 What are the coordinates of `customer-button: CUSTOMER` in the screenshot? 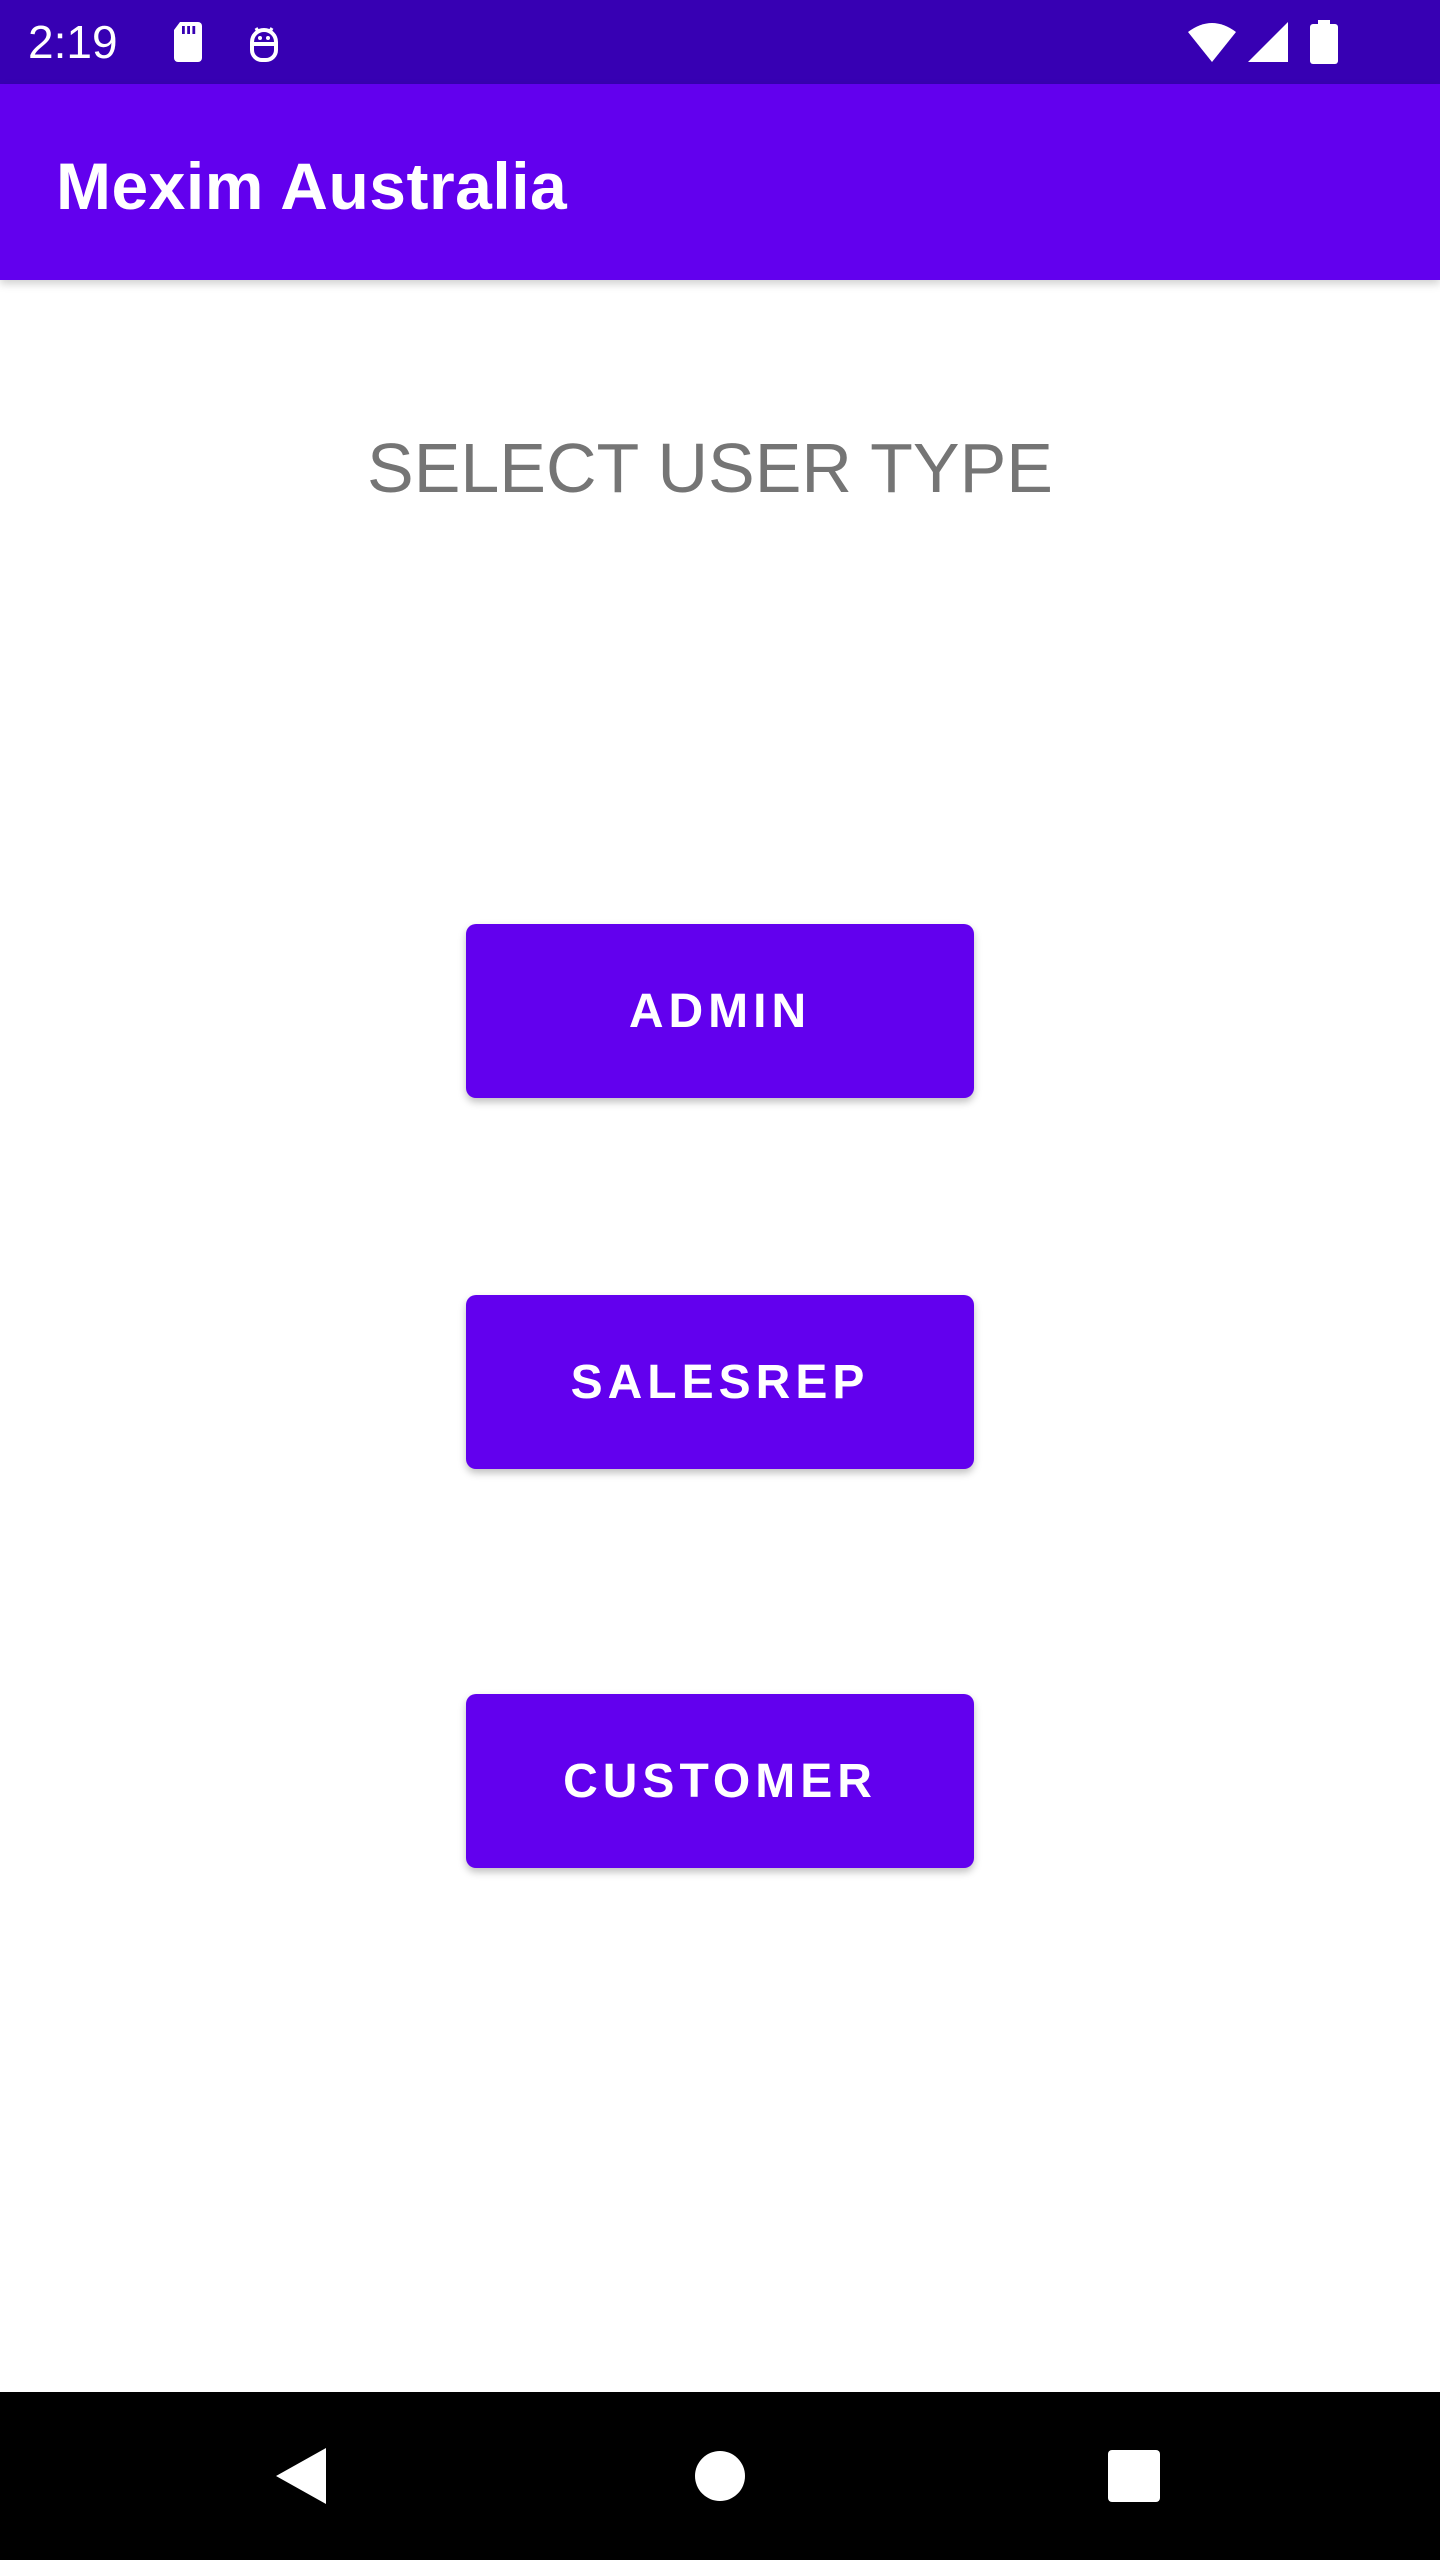 It's located at (720, 1781).